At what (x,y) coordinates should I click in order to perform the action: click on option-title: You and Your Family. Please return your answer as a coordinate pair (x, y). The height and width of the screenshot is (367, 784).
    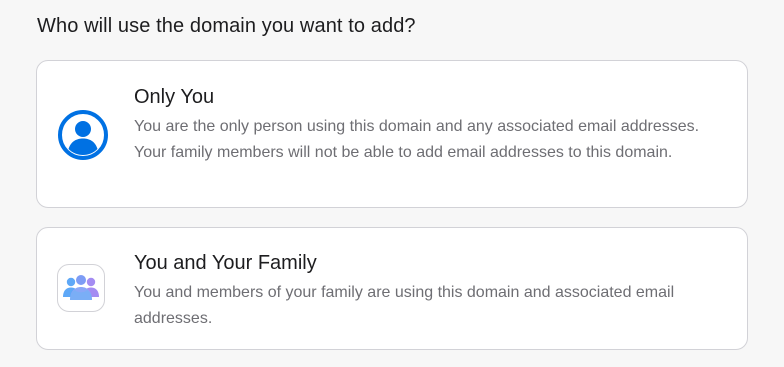
    Looking at the image, I should click on (225, 263).